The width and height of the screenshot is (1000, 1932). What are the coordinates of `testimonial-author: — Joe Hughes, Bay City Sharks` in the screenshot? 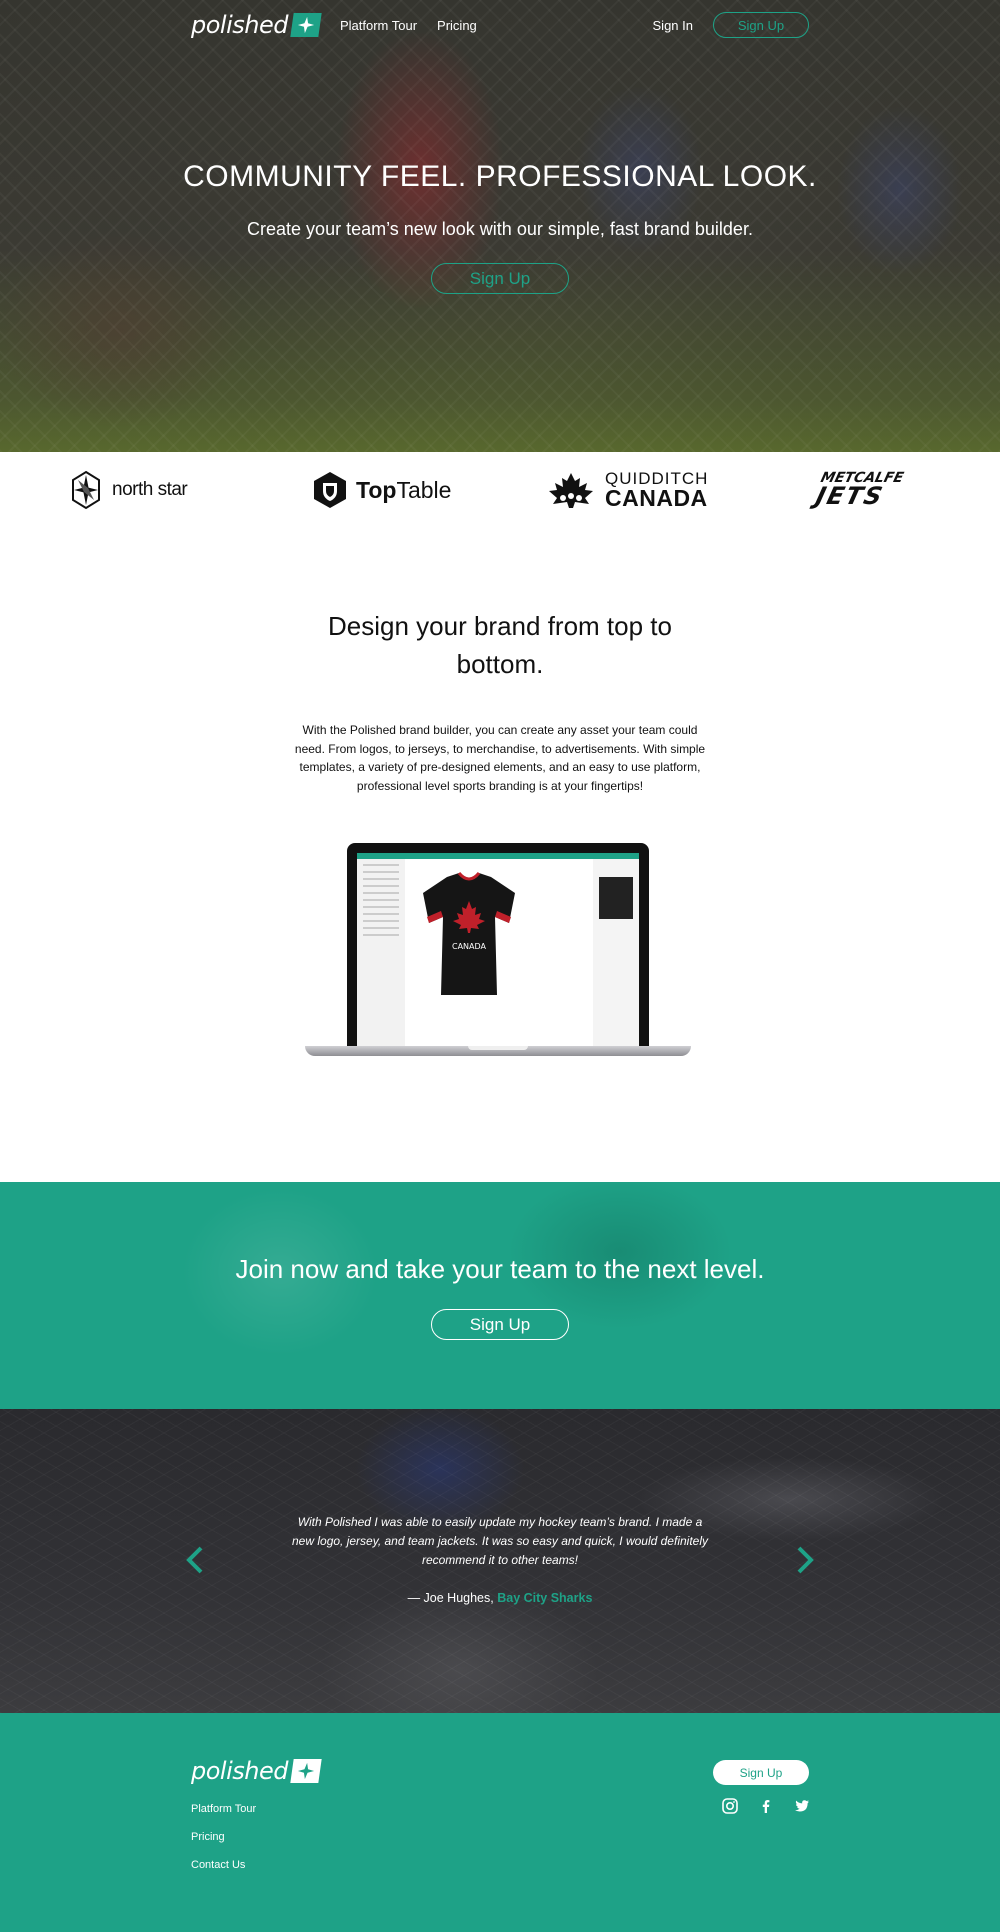 It's located at (500, 1598).